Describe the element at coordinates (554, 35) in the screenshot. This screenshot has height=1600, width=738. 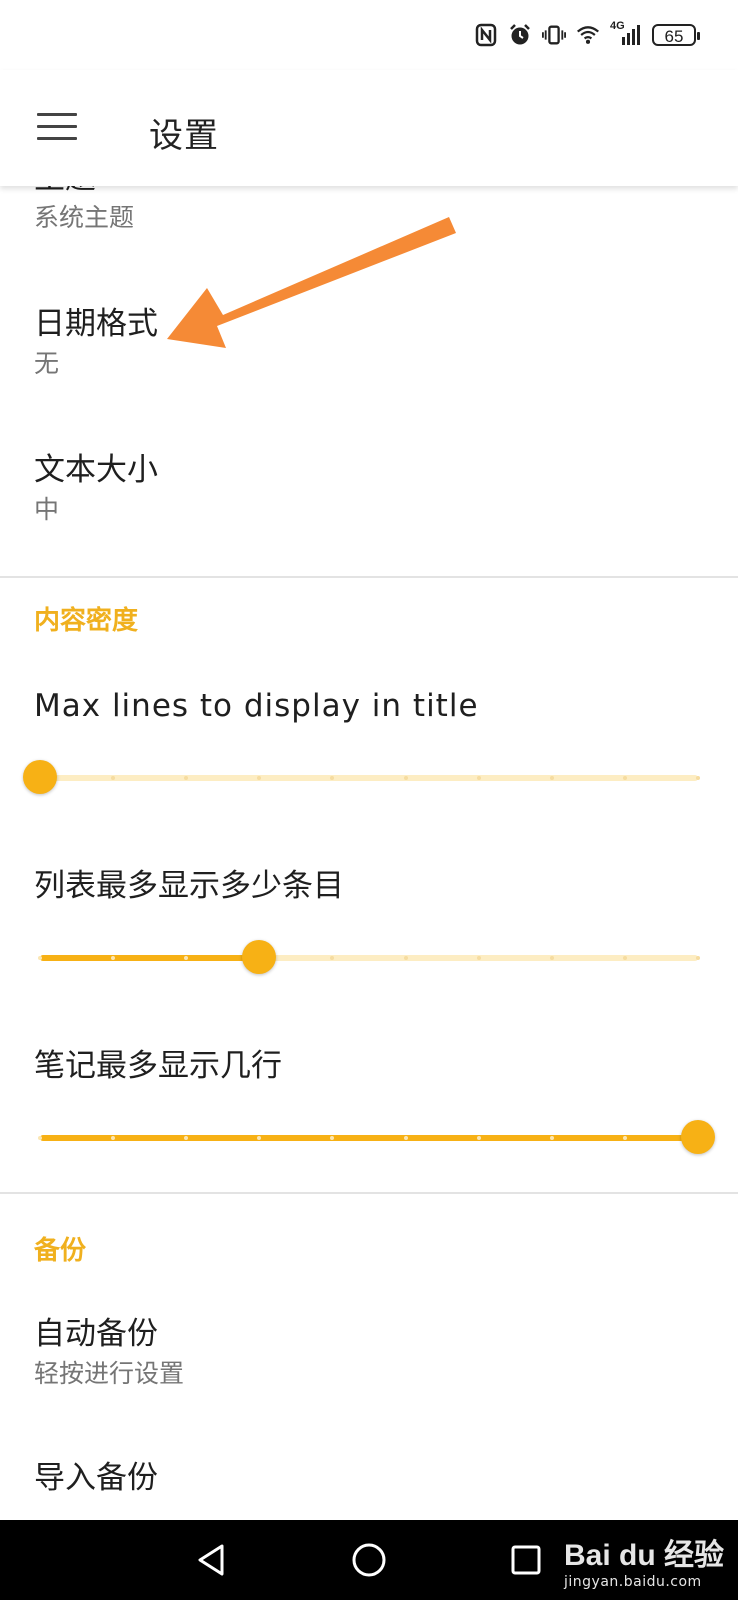
I see `vibrate-icon` at that location.